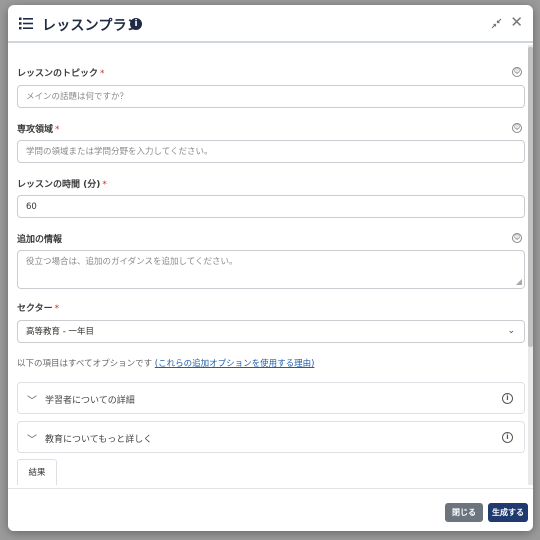 The width and height of the screenshot is (540, 540). I want to click on sector-label-text: セクター, so click(35, 309).